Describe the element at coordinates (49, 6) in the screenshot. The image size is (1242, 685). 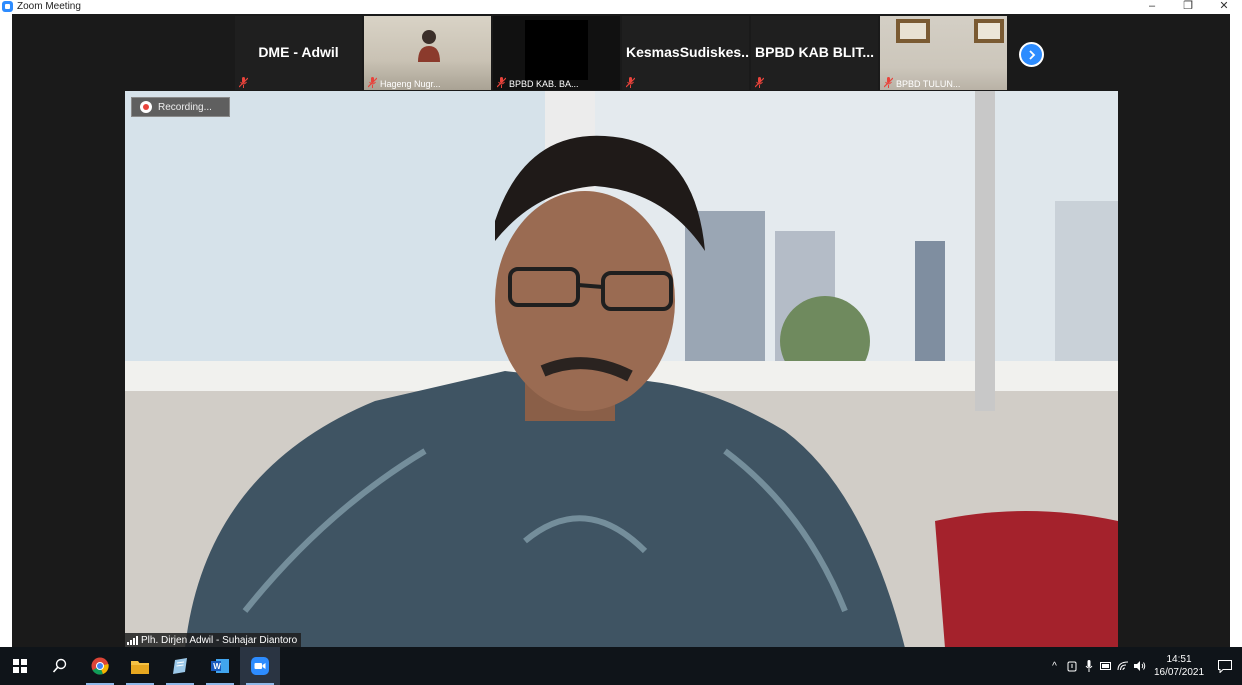
I see `window-title: Zoom Meeting` at that location.